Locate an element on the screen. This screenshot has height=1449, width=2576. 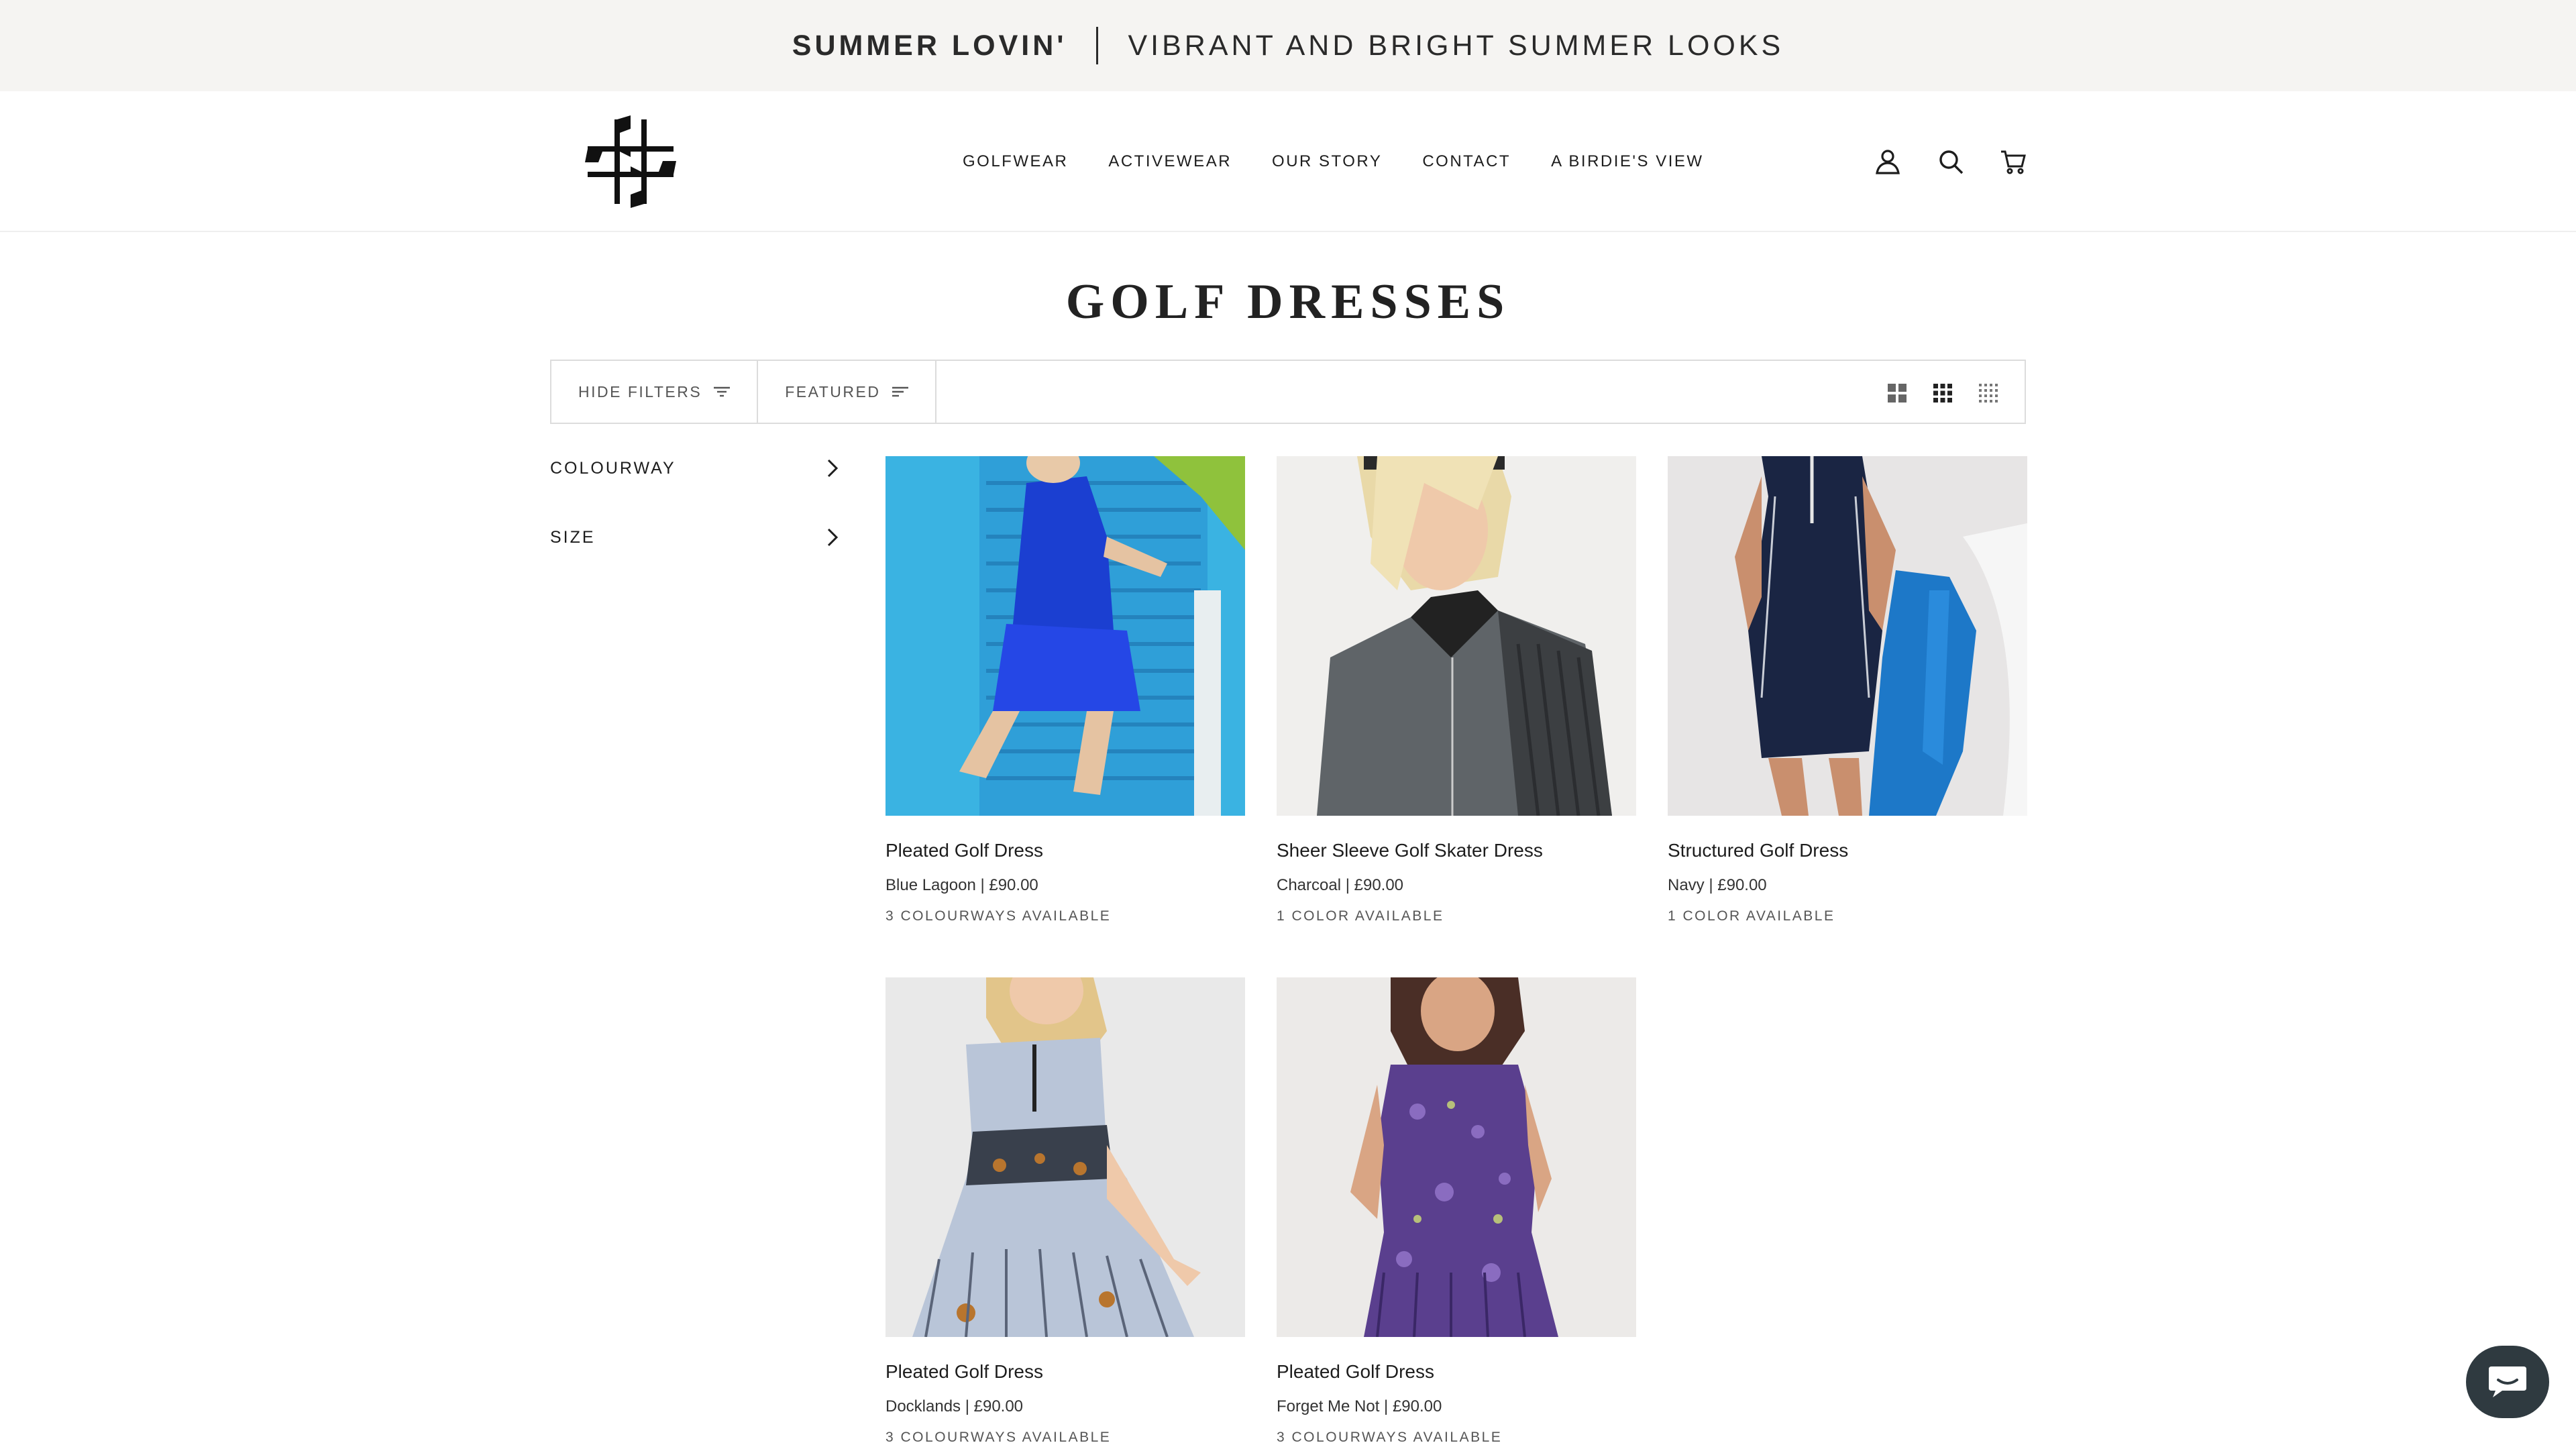
cart-icon is located at coordinates (2013, 162).